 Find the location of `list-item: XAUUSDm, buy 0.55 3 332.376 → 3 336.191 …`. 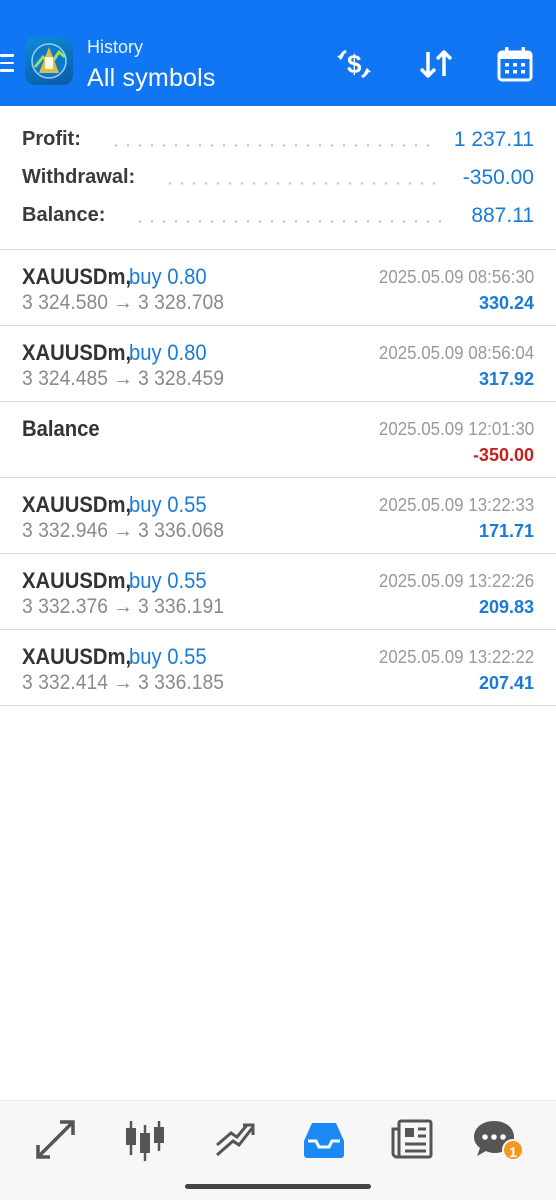

list-item: XAUUSDm, buy 0.55 3 332.376 → 3 336.191 … is located at coordinates (278, 592).